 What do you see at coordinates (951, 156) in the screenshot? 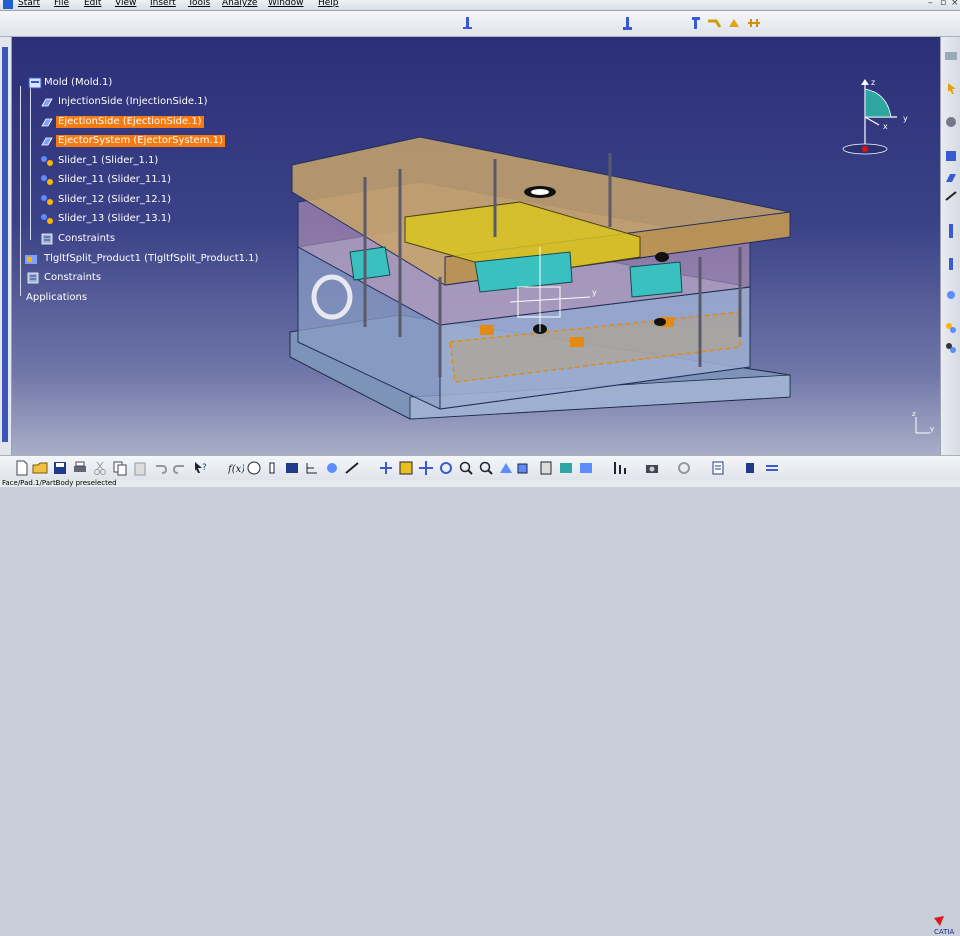
I see `tool-stack-icon` at bounding box center [951, 156].